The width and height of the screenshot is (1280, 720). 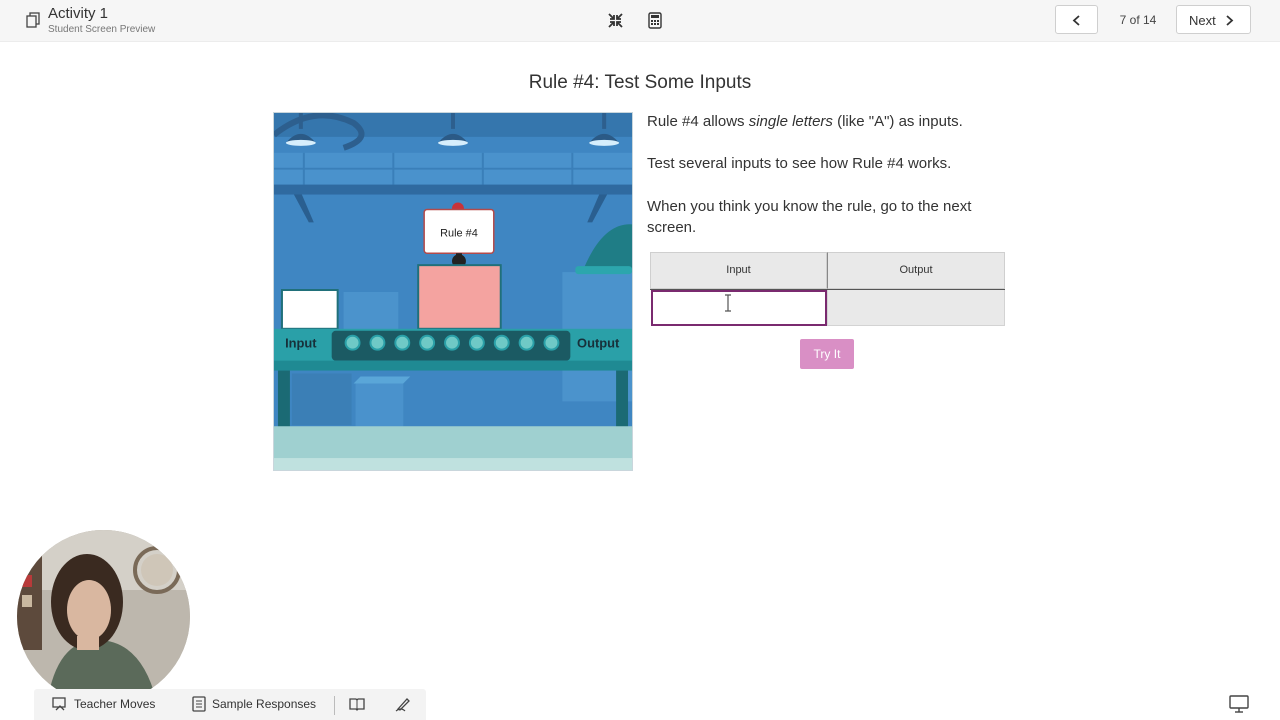 I want to click on sample-responses-button: Sample Responses, so click(x=264, y=704).